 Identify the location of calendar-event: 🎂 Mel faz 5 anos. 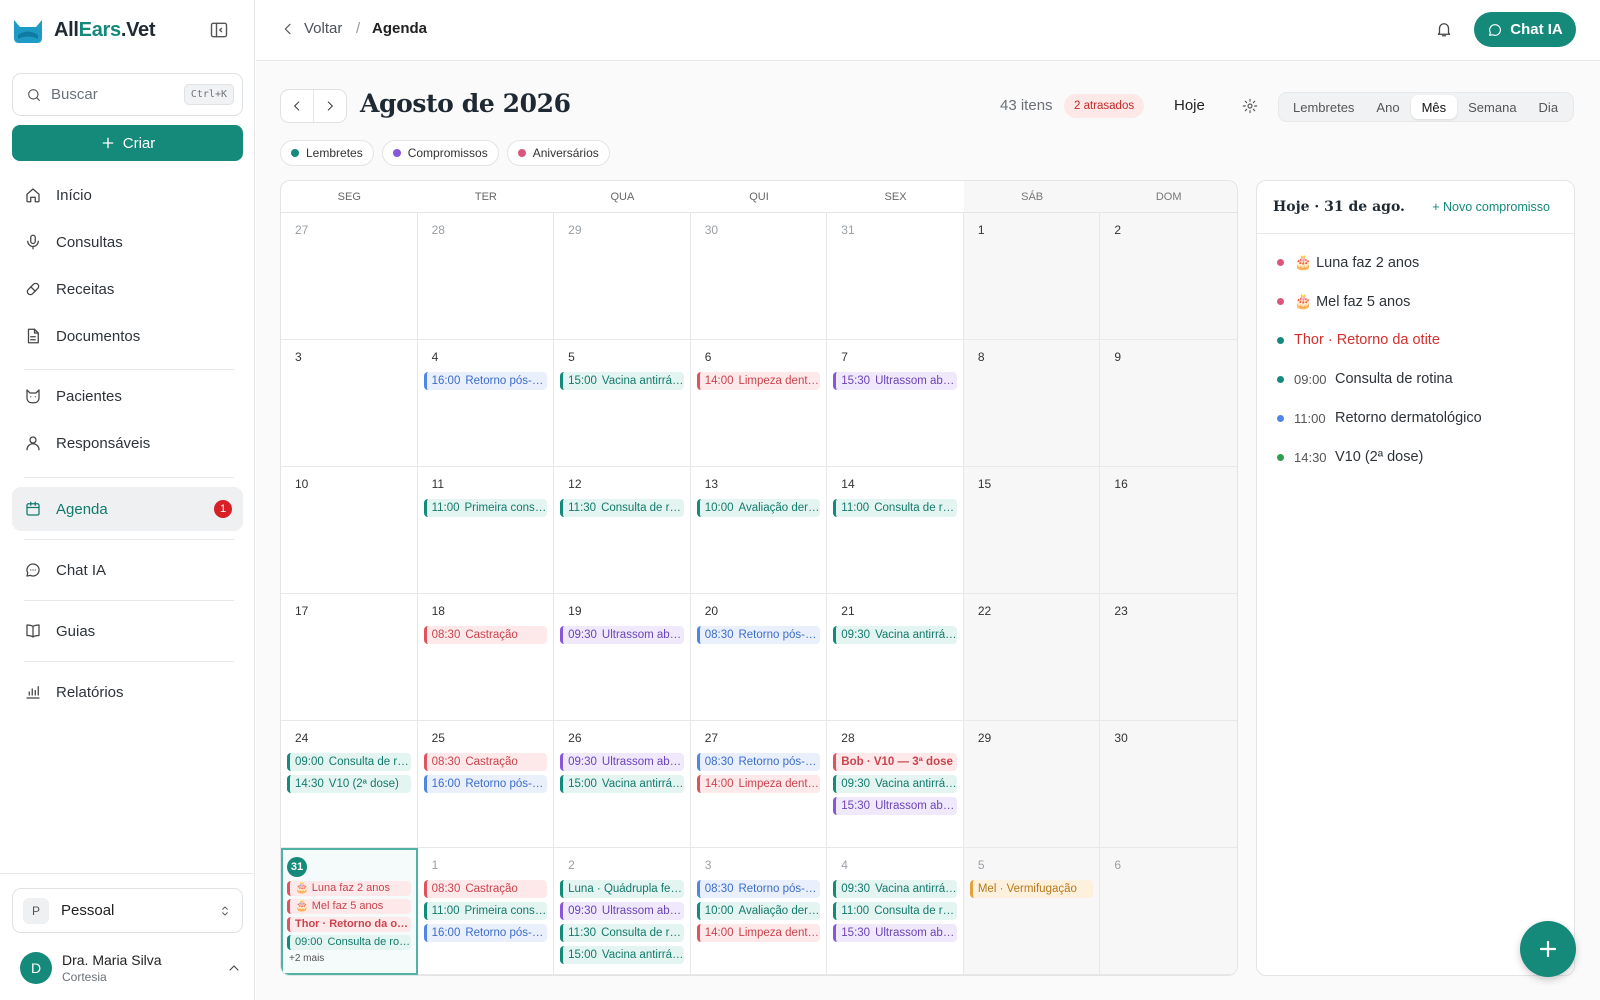
(349, 906).